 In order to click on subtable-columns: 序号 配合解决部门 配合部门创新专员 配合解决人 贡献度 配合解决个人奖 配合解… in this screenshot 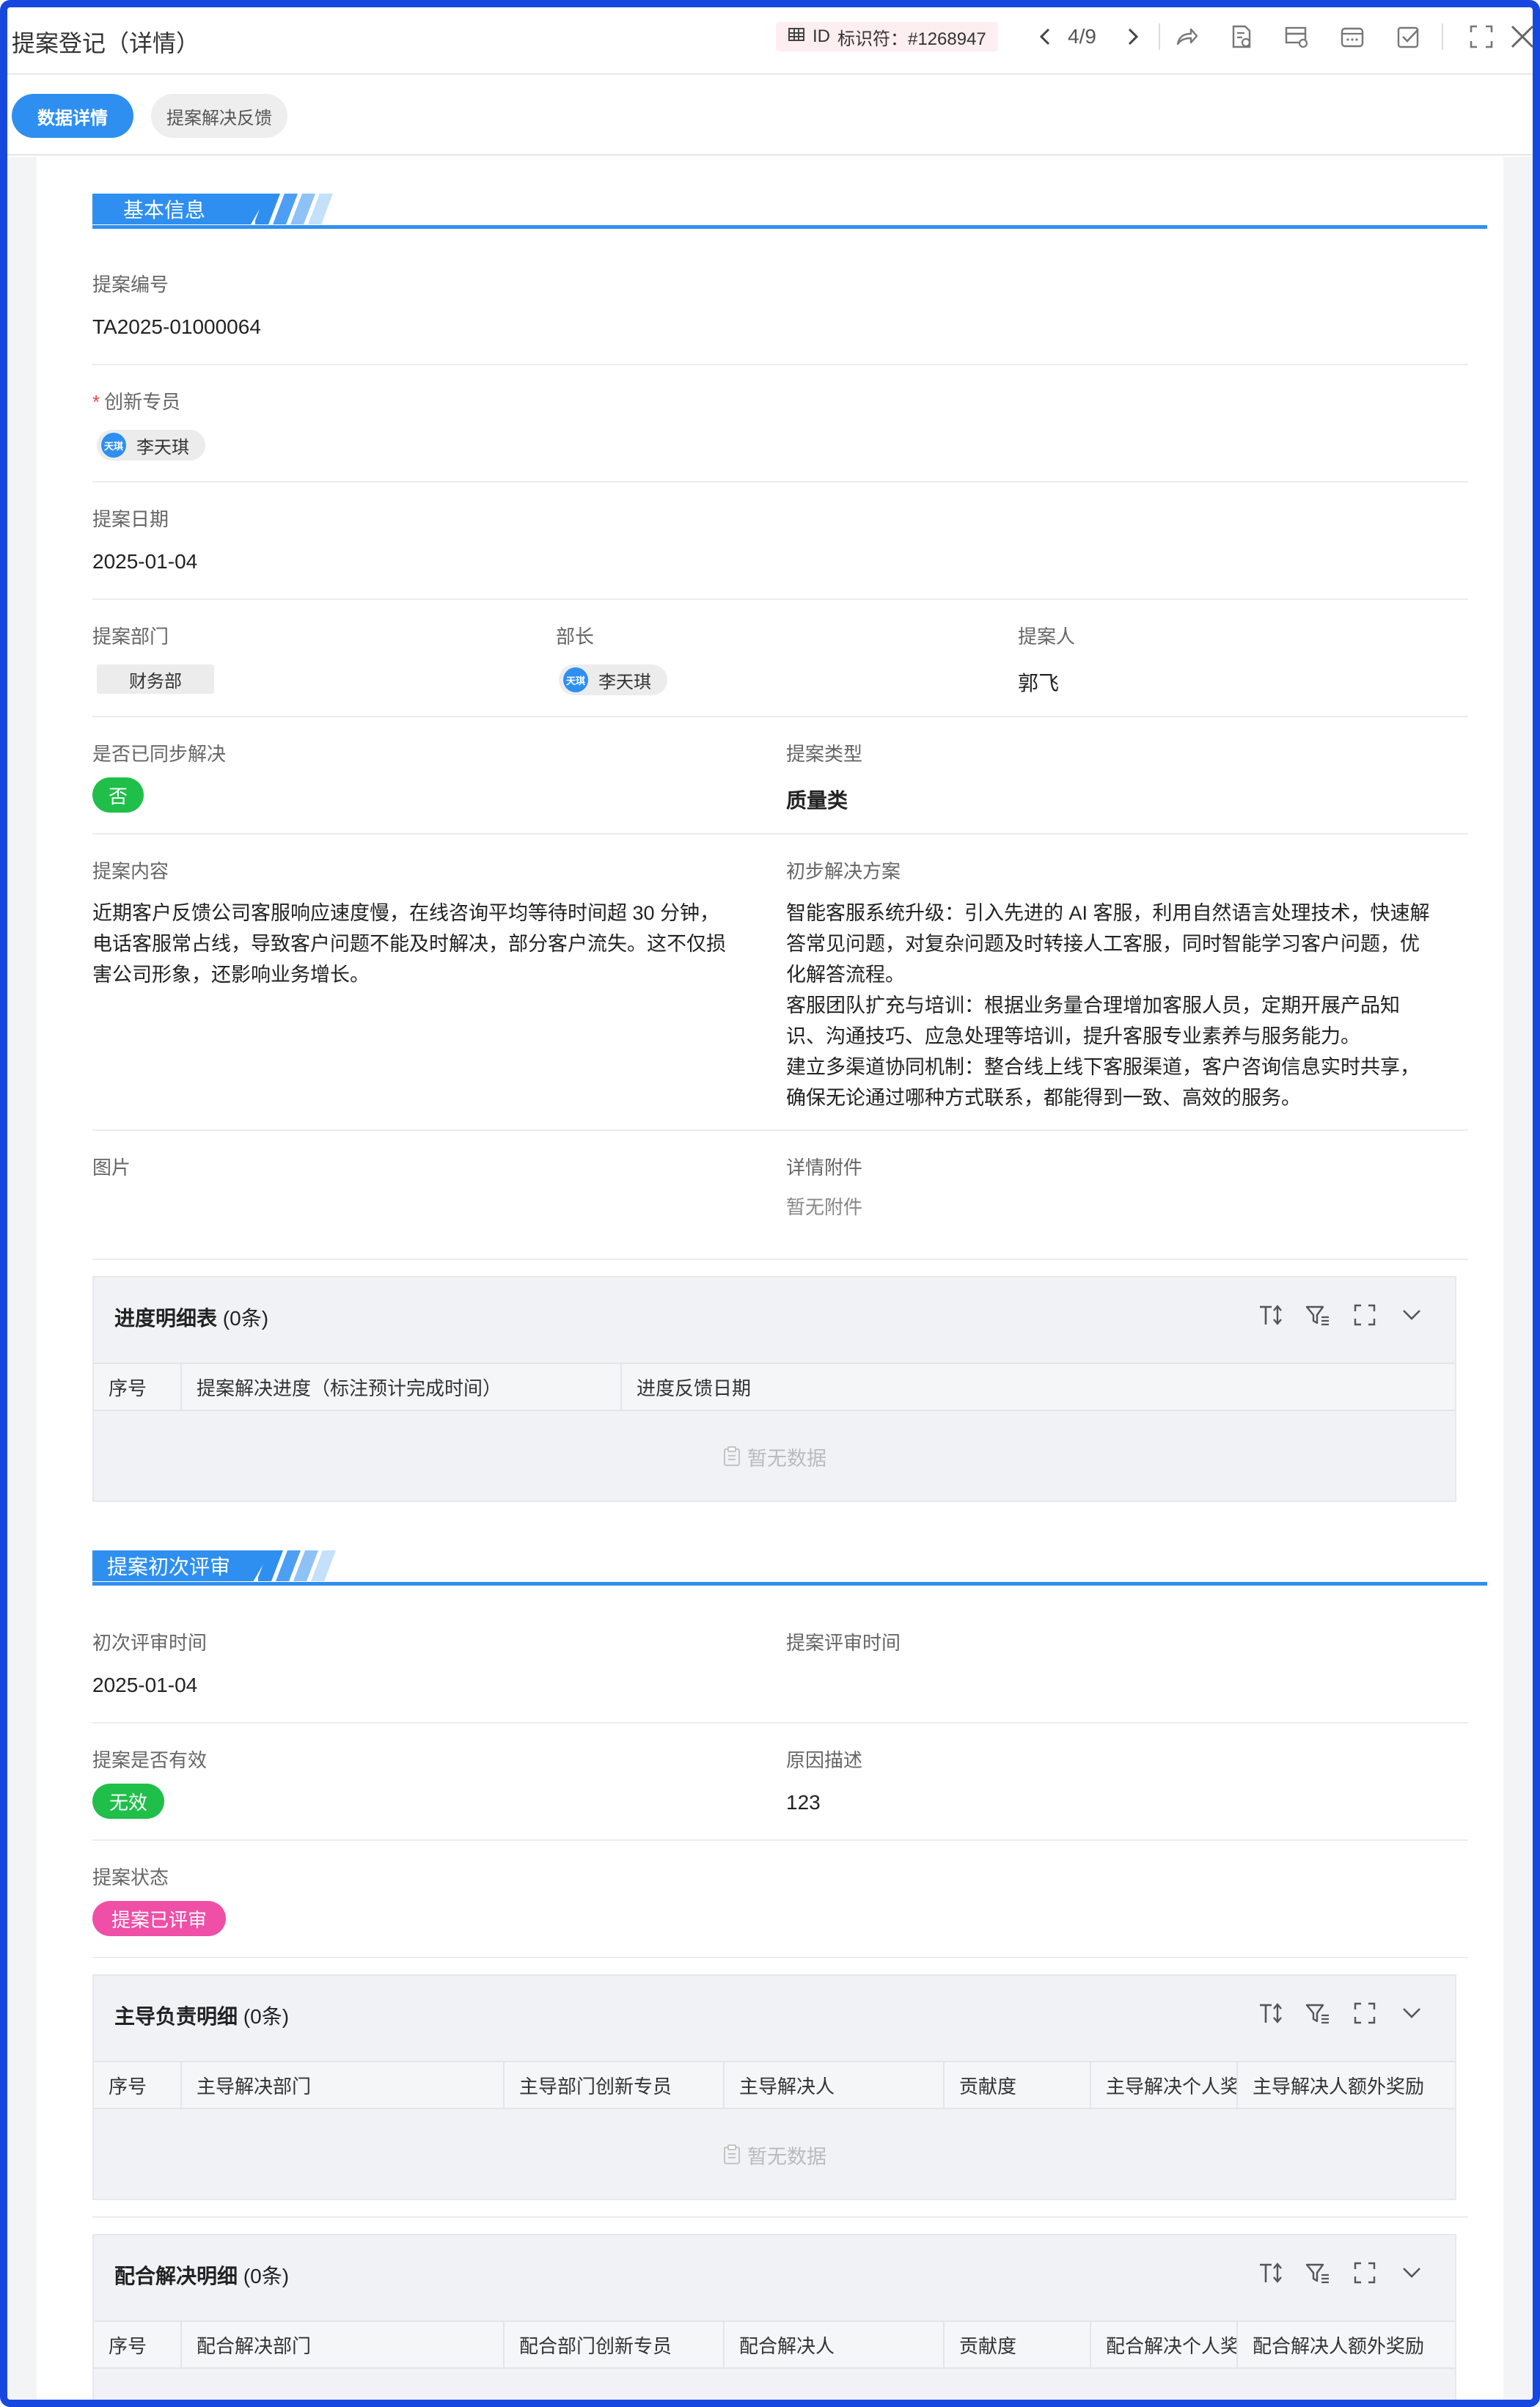, I will do `click(774, 2344)`.